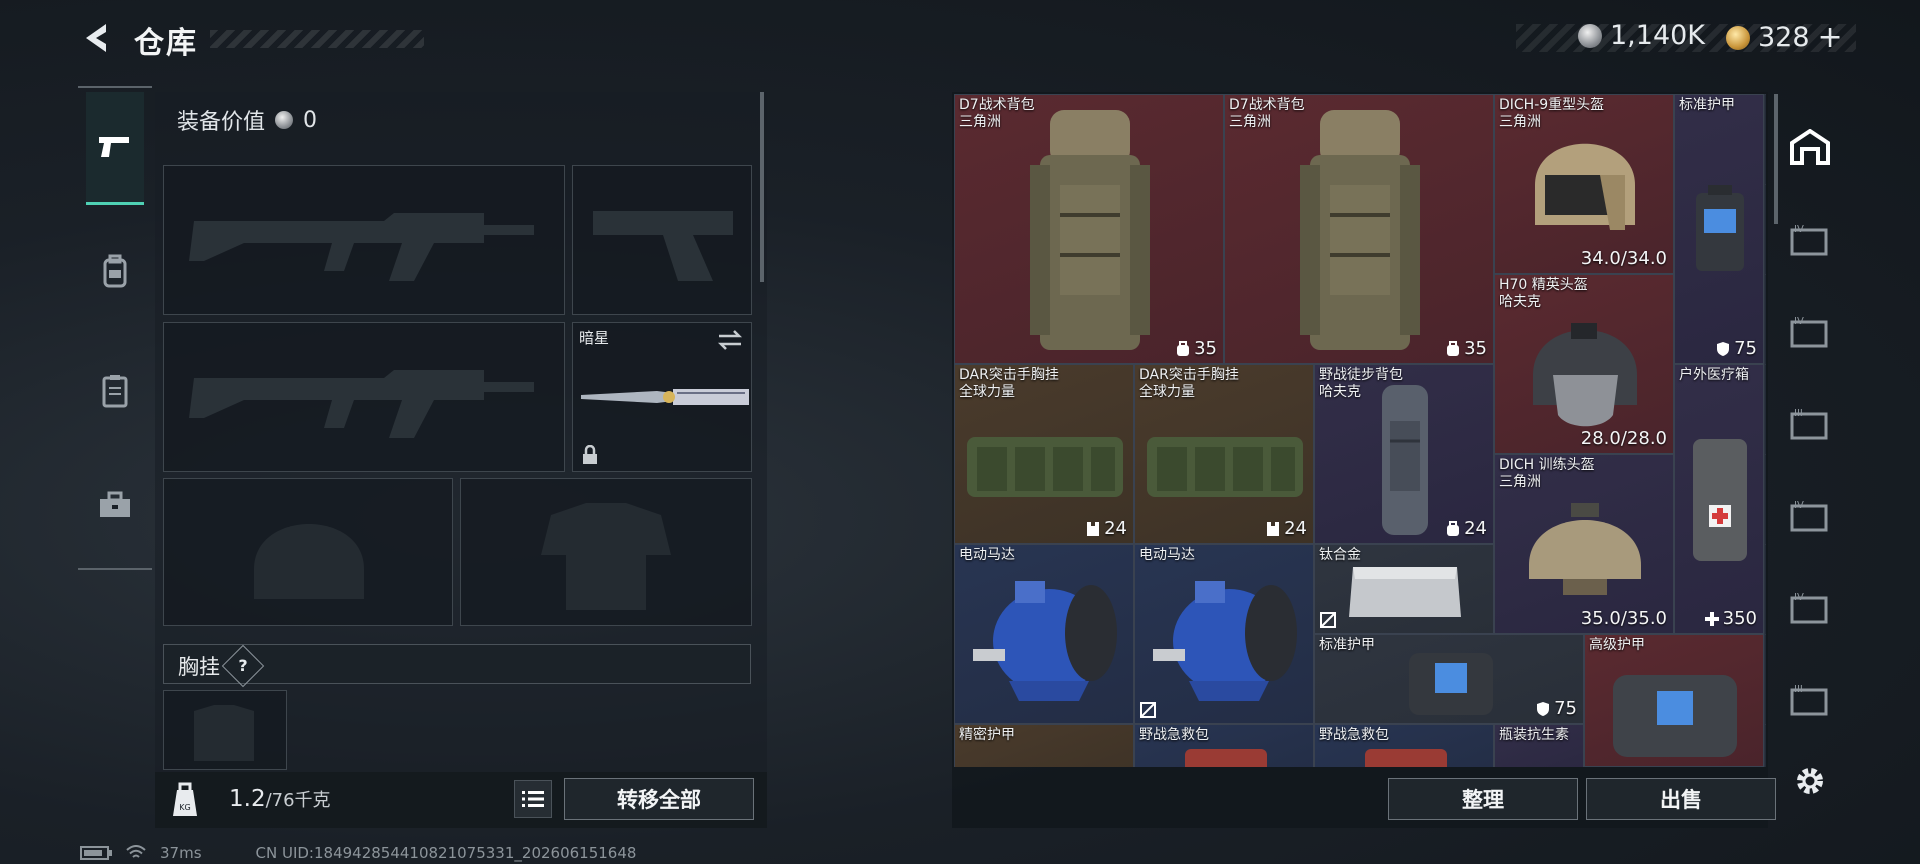 The image size is (1920, 864). What do you see at coordinates (1584, 364) in the screenshot?
I see `stash-item: H70 精英头盔 哈夫克 28.0/28.0` at bounding box center [1584, 364].